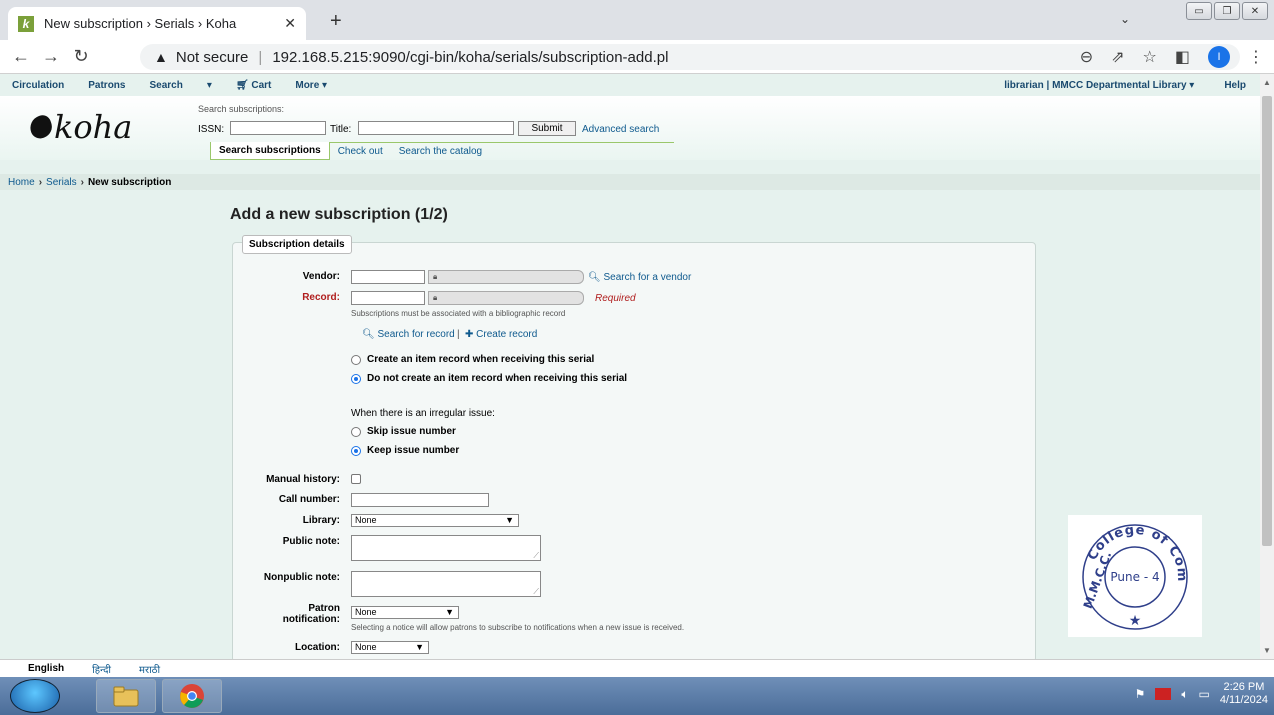 The height and width of the screenshot is (715, 1274). What do you see at coordinates (639, 277) in the screenshot?
I see `search-vendor-link: 🔍︎ Search for a vendor` at bounding box center [639, 277].